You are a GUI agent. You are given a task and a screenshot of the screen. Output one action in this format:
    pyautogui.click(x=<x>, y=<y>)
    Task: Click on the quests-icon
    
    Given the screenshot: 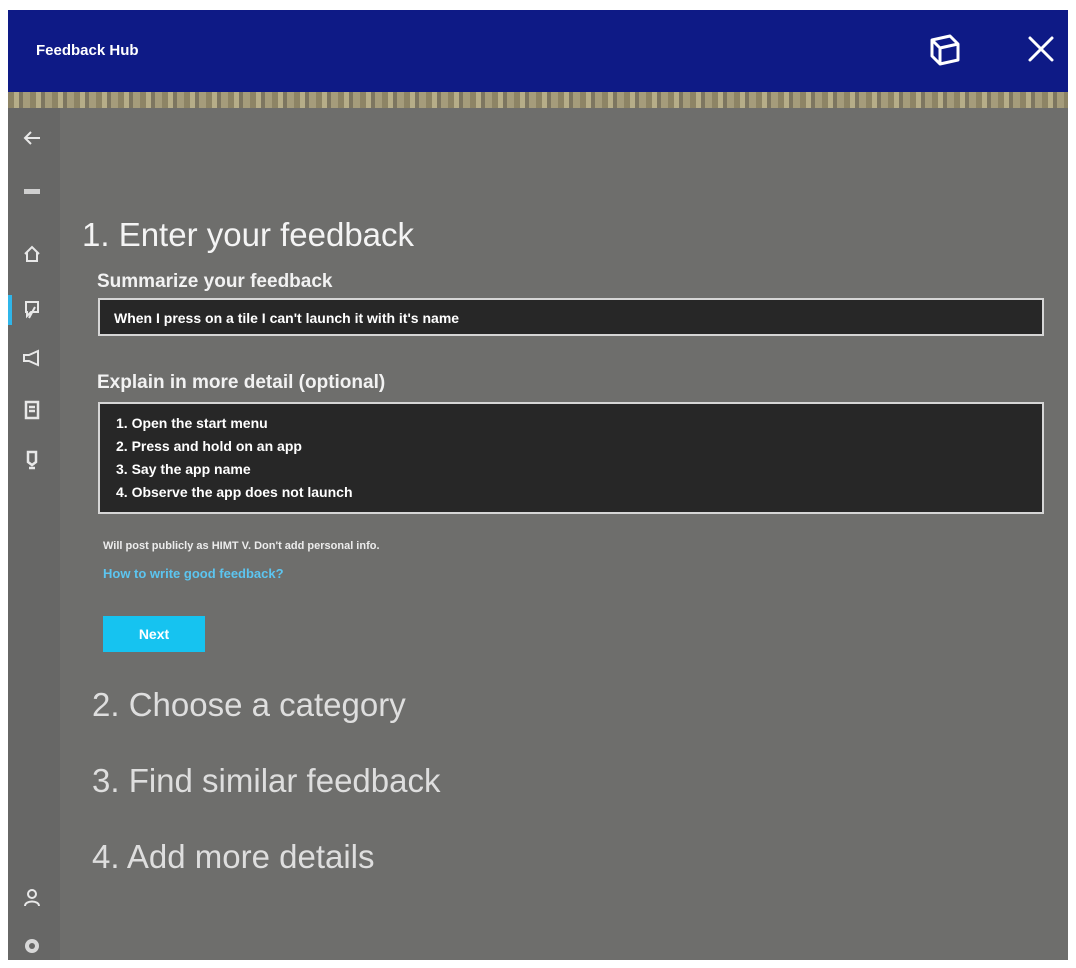 What is the action you would take?
    pyautogui.click(x=32, y=410)
    